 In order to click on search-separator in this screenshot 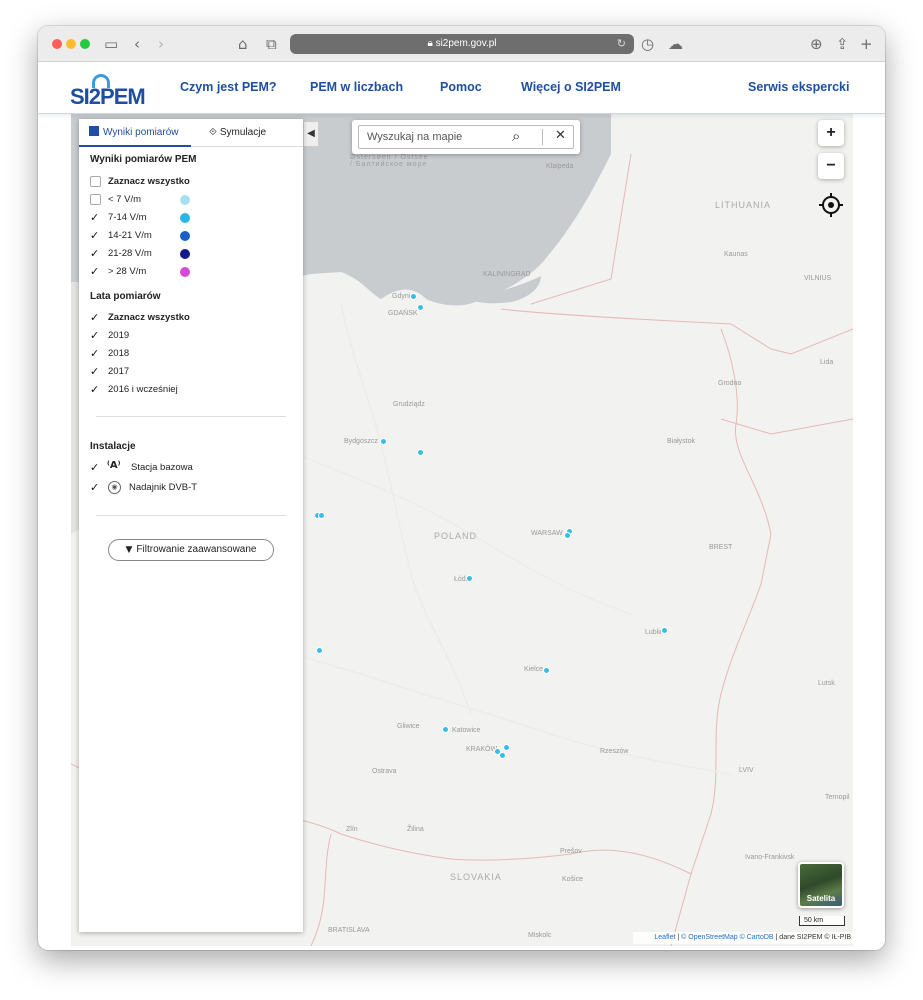, I will do `click(542, 137)`.